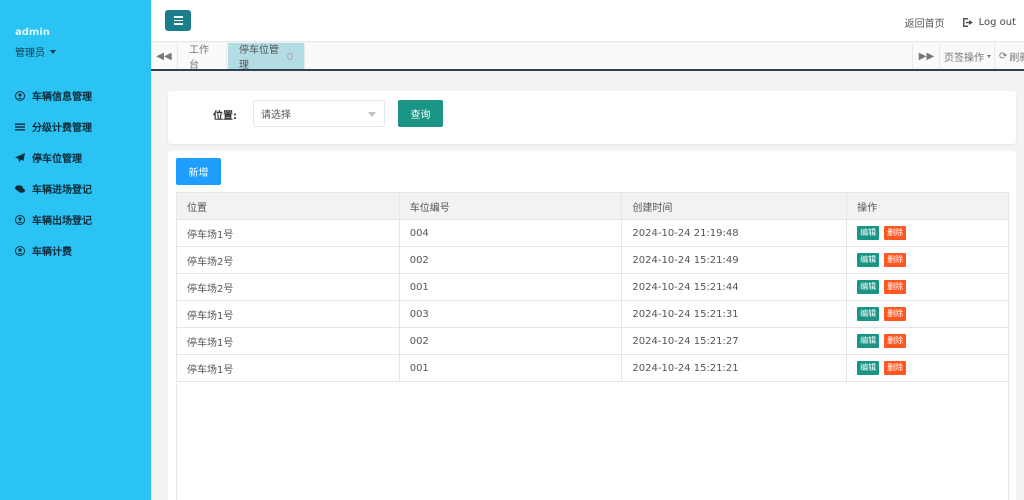 The width and height of the screenshot is (1024, 500). I want to click on sidebar-item-billing-levels: 分级计费管理, so click(75, 126).